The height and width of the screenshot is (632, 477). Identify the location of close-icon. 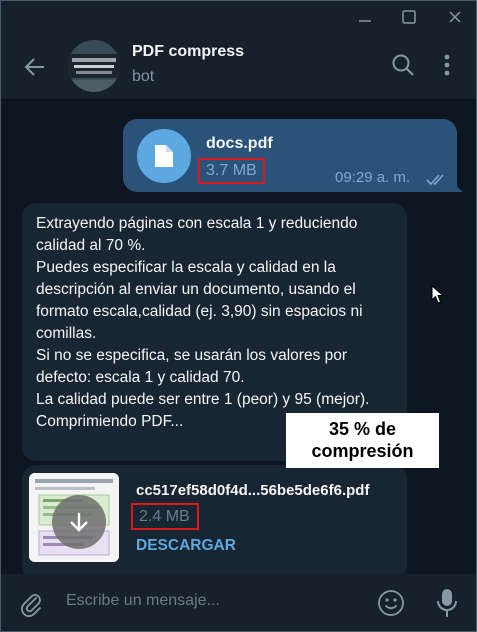
(455, 17).